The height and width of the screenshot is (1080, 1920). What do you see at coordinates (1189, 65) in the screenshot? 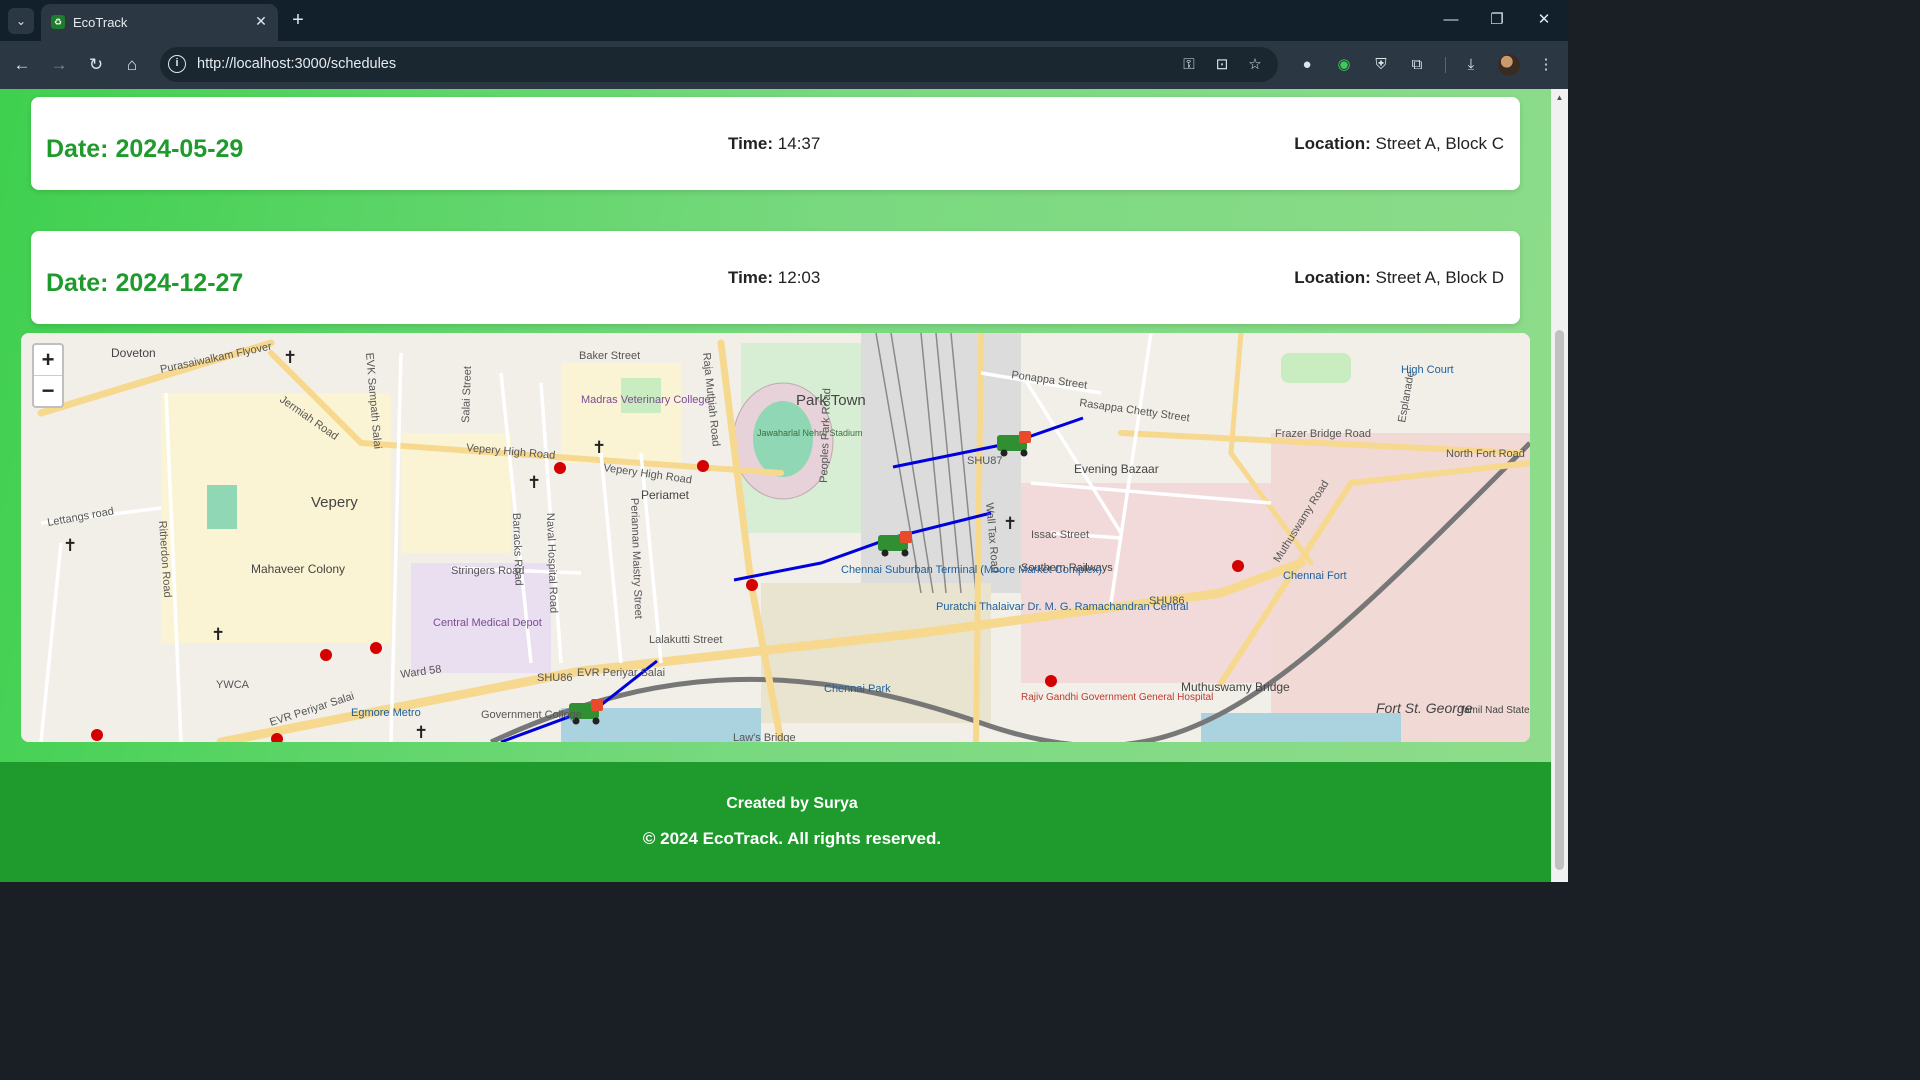
I see `password-key-icon: ⚿` at bounding box center [1189, 65].